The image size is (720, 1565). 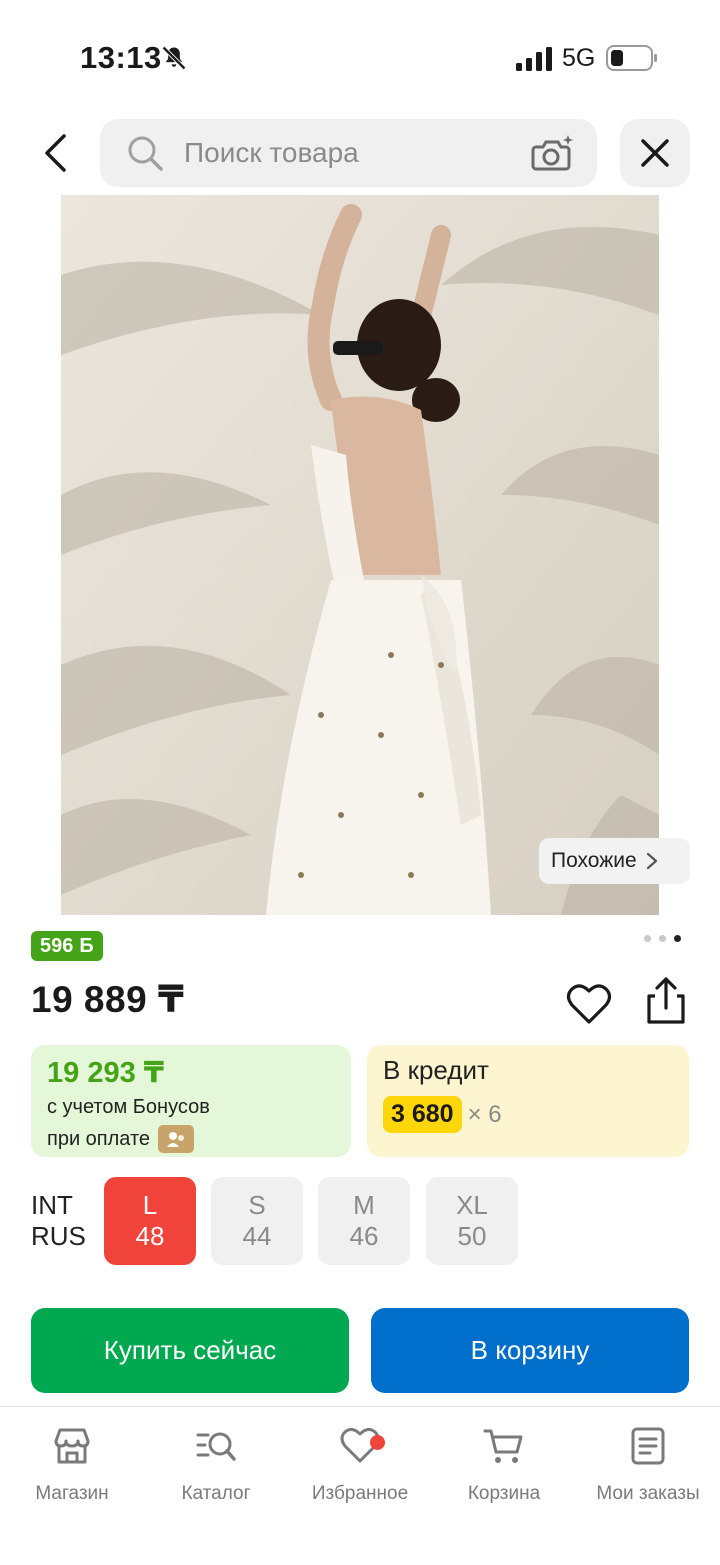 What do you see at coordinates (666, 1001) in the screenshot?
I see `share-icon` at bounding box center [666, 1001].